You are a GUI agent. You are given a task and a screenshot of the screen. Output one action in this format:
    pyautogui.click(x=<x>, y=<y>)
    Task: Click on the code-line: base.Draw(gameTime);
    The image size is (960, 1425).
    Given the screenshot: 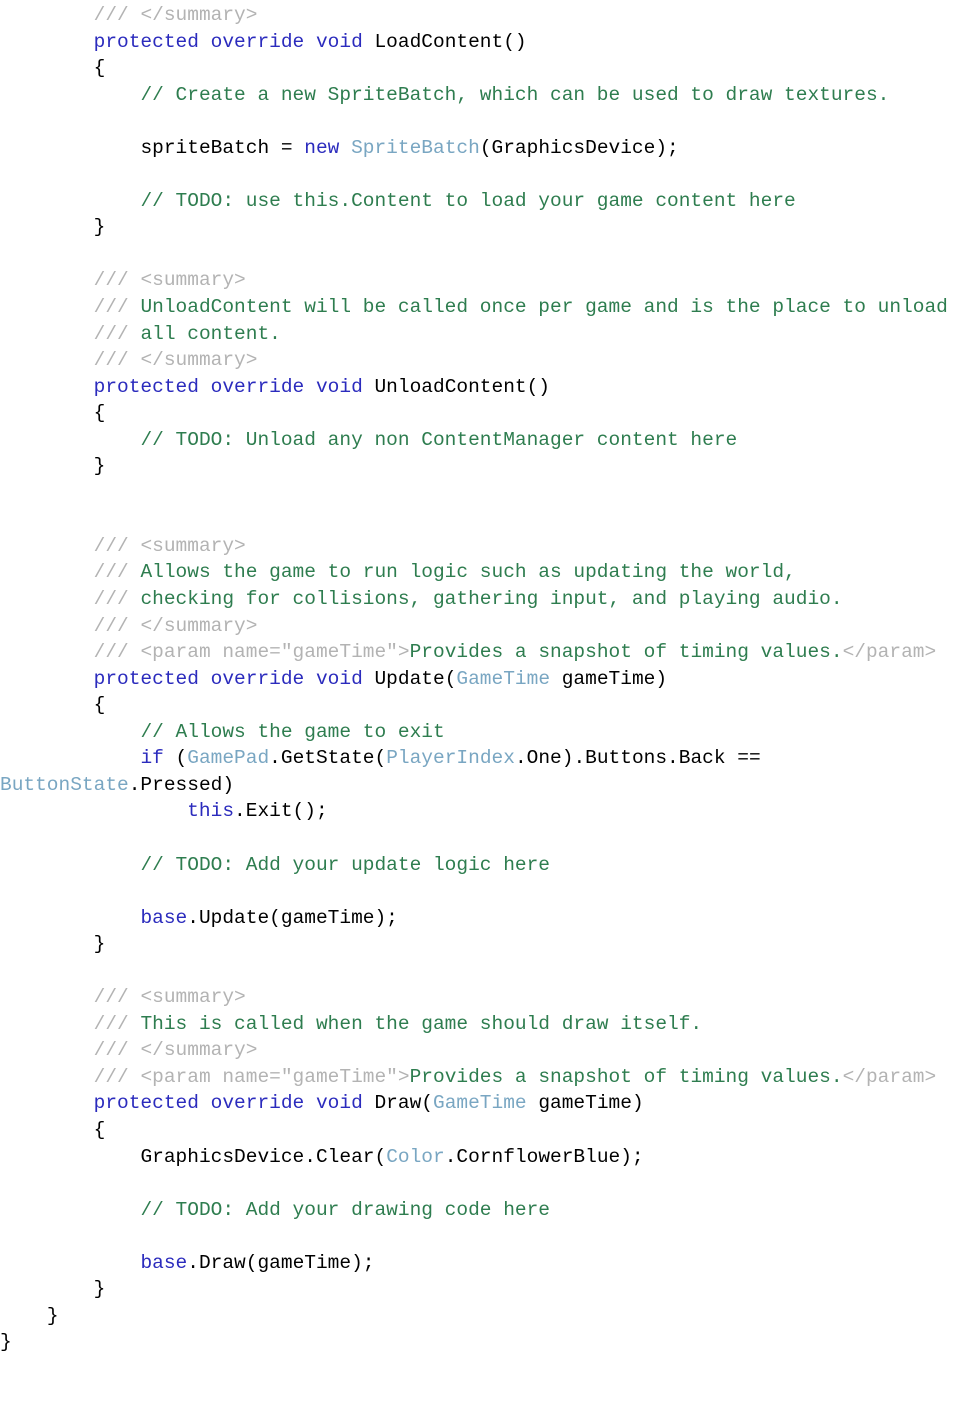 What is the action you would take?
    pyautogui.click(x=480, y=1263)
    